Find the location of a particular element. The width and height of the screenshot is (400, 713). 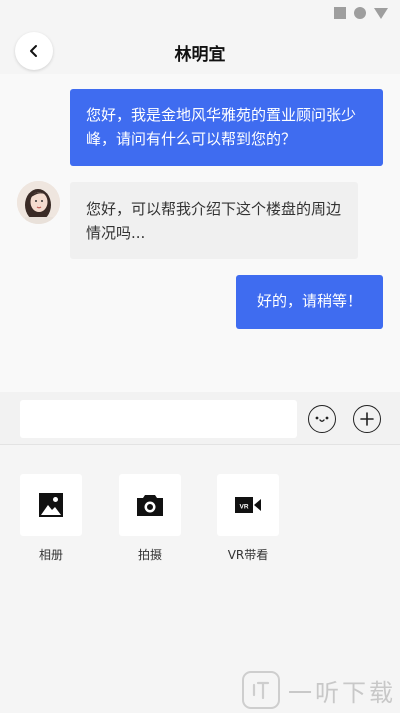

circle-icon is located at coordinates (360, 13).